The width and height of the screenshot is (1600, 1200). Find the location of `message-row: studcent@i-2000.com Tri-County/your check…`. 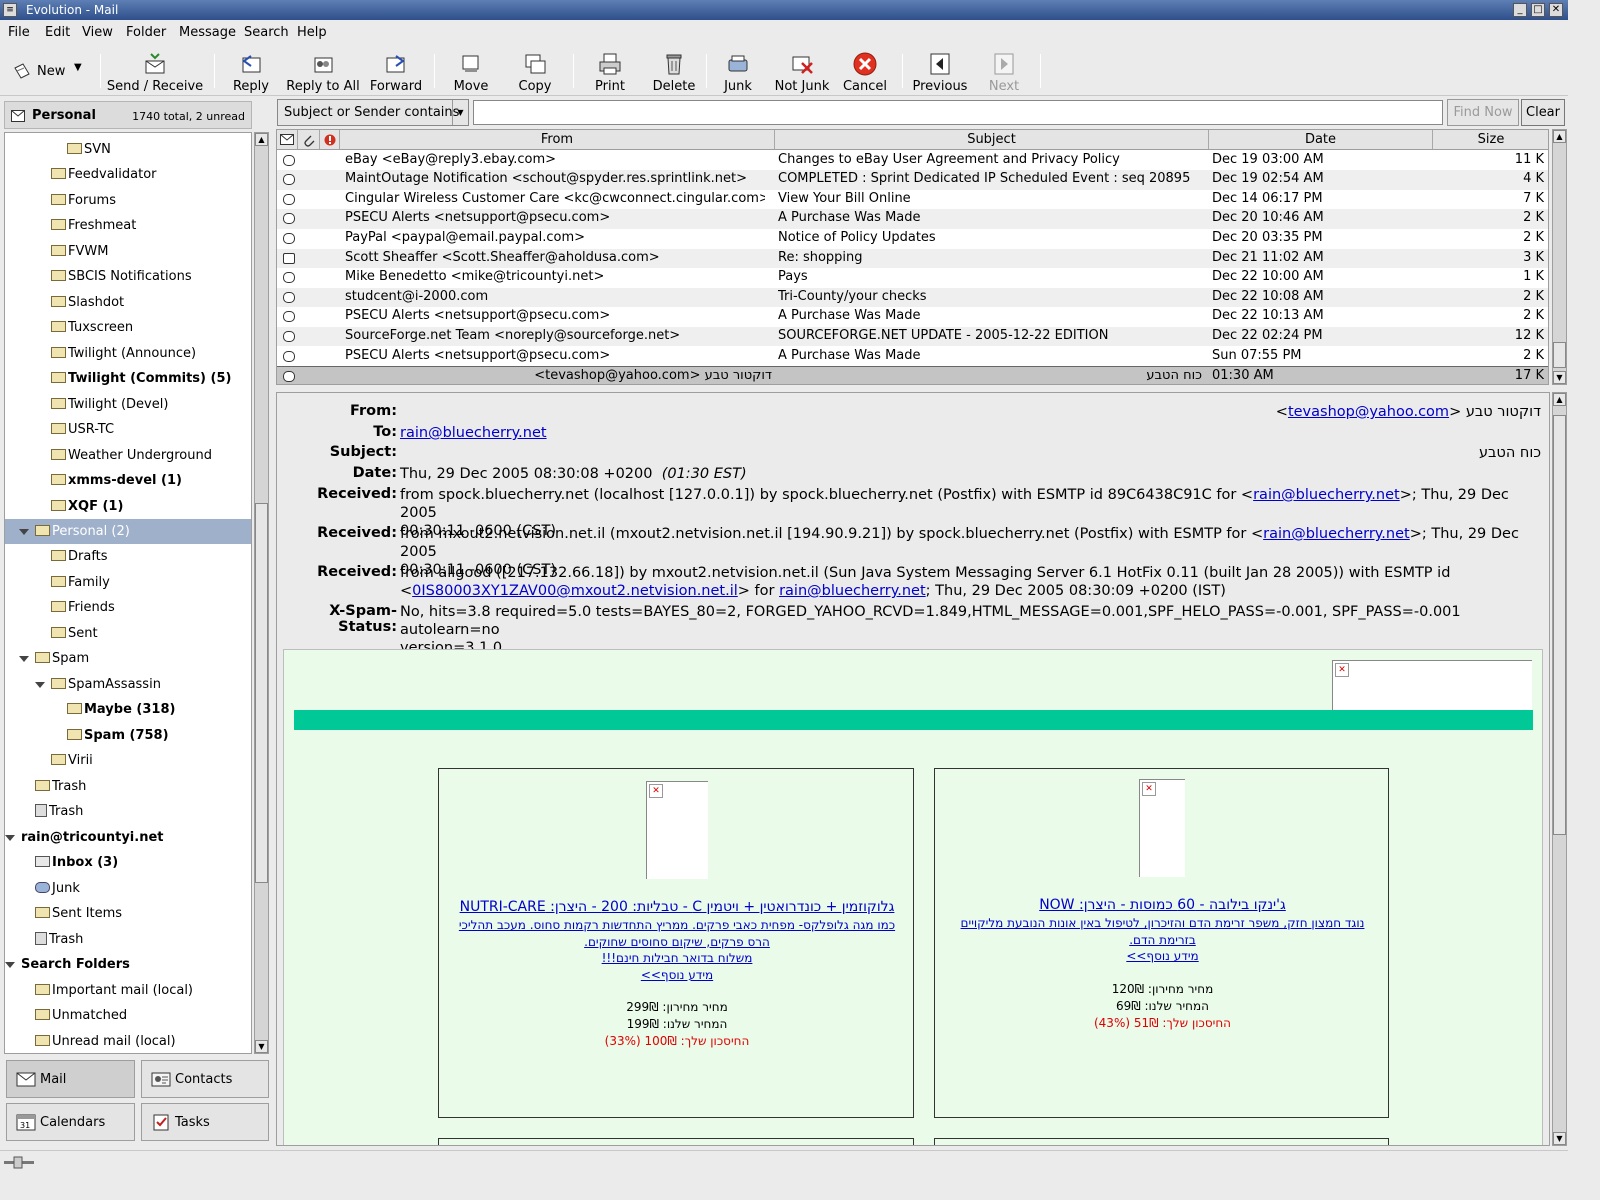

message-row: studcent@i-2000.com Tri-County/your check… is located at coordinates (912, 297).